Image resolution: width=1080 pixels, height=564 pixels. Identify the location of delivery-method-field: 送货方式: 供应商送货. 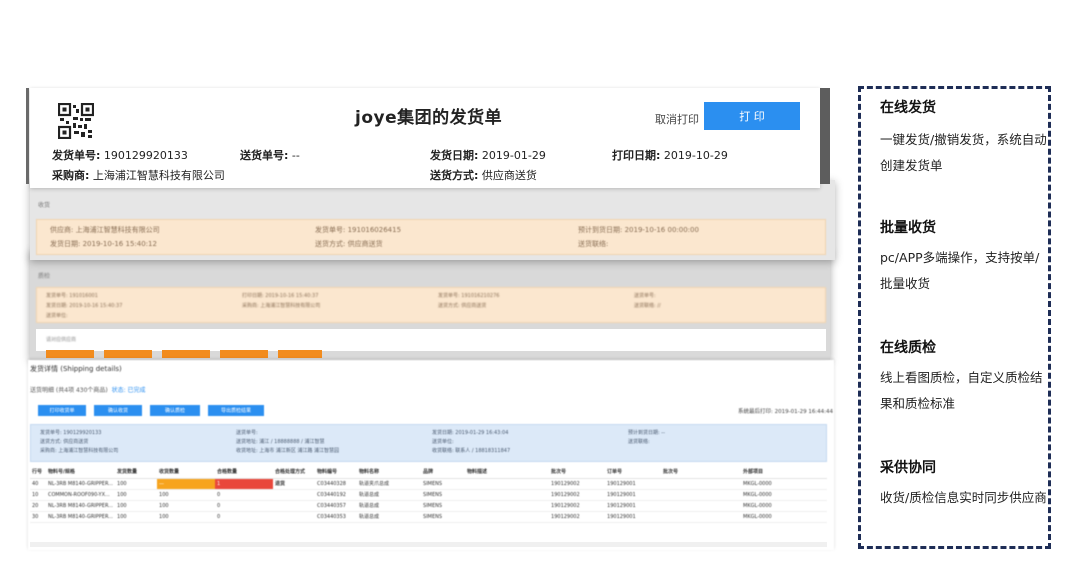
(483, 175).